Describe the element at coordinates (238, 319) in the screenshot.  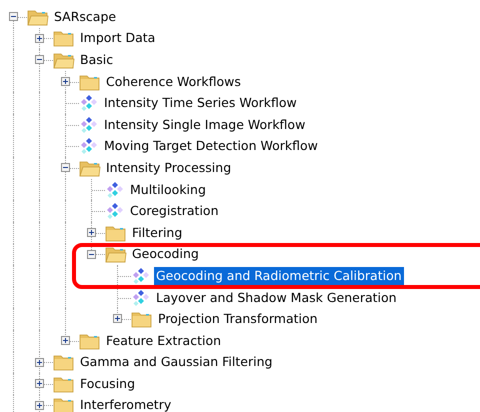
I see `tree-item: Projection Transformation` at that location.